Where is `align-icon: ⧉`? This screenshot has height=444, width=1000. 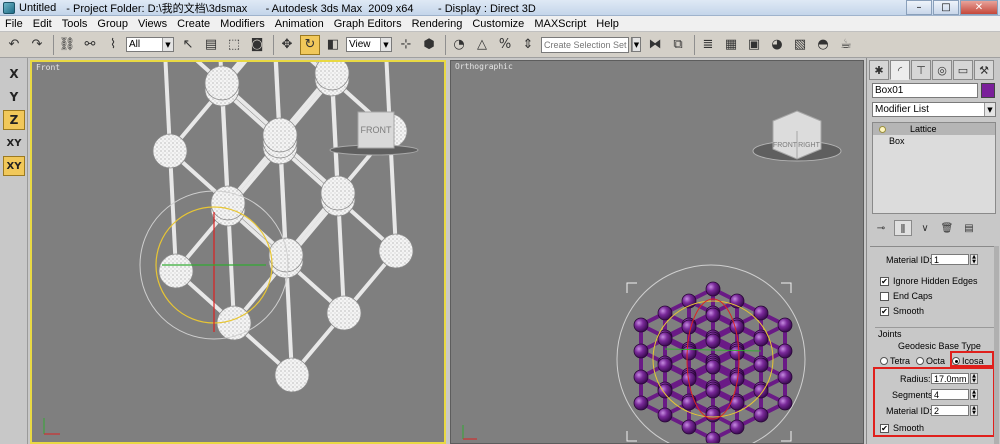
align-icon: ⧉ is located at coordinates (678, 45).